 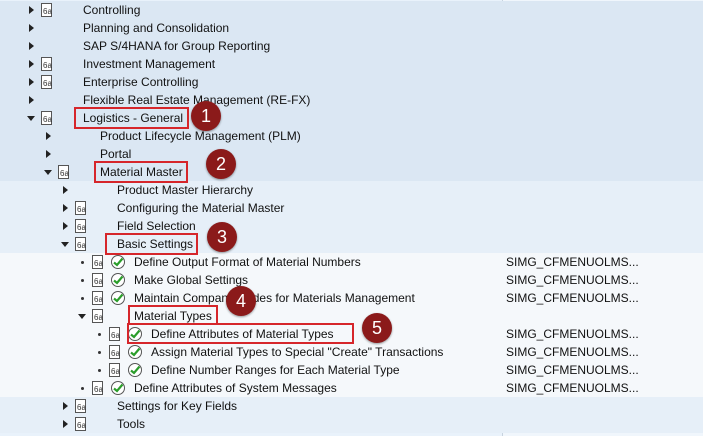 I want to click on tree-node-label: Define Attributes of System Messages, so click(x=235, y=388).